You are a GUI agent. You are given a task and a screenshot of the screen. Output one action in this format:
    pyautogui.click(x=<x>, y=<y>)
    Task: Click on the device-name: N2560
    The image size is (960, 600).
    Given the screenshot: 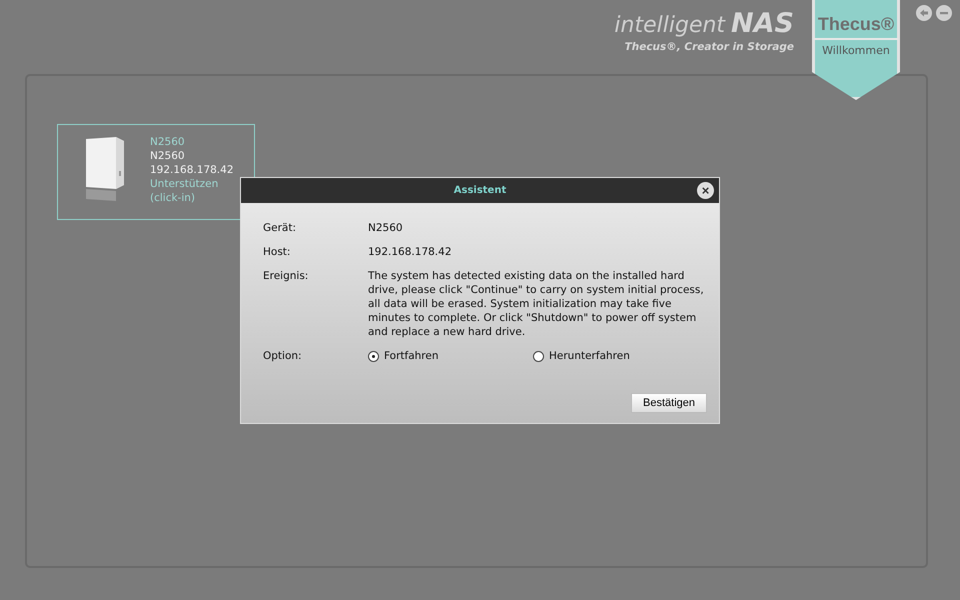 What is the action you would take?
    pyautogui.click(x=168, y=142)
    